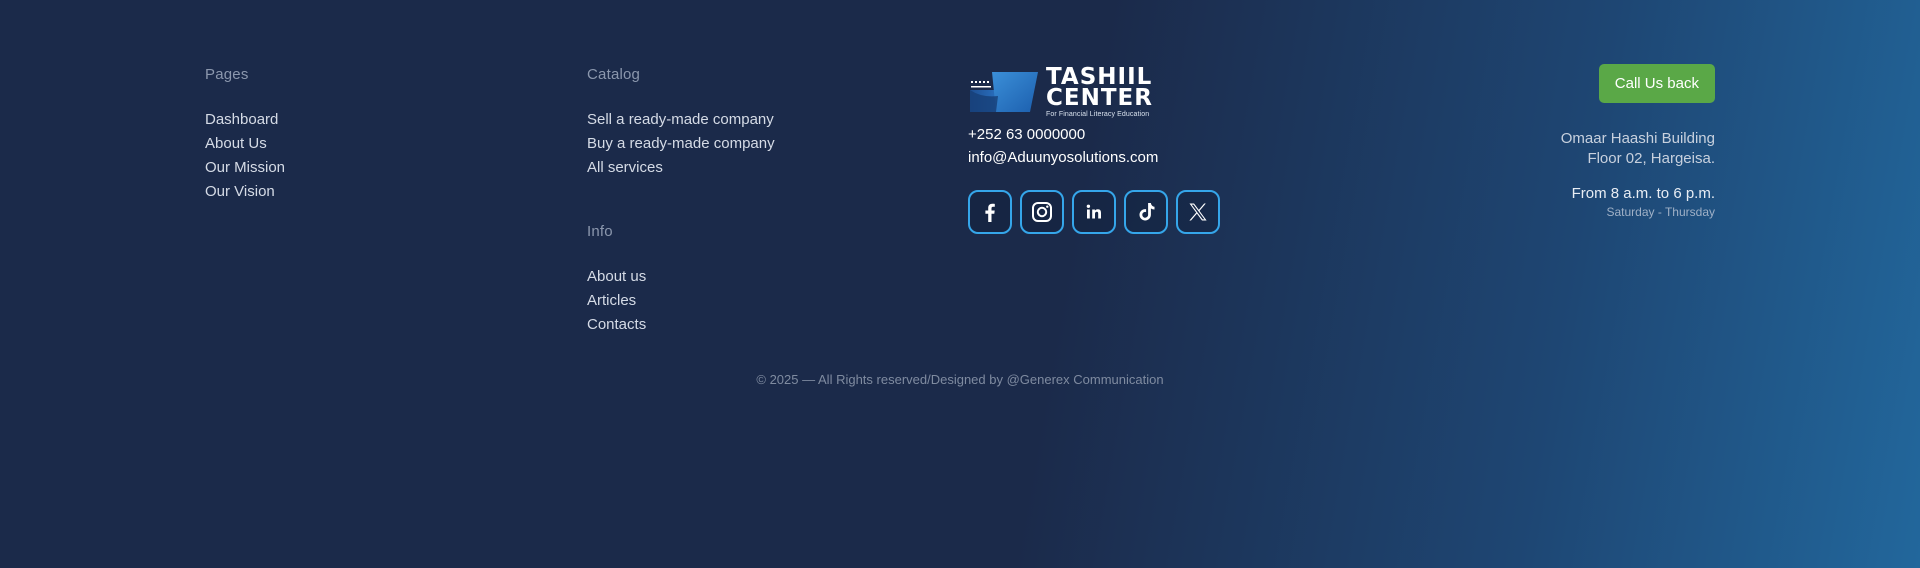 The width and height of the screenshot is (1920, 568). I want to click on instagram-button, so click(1042, 212).